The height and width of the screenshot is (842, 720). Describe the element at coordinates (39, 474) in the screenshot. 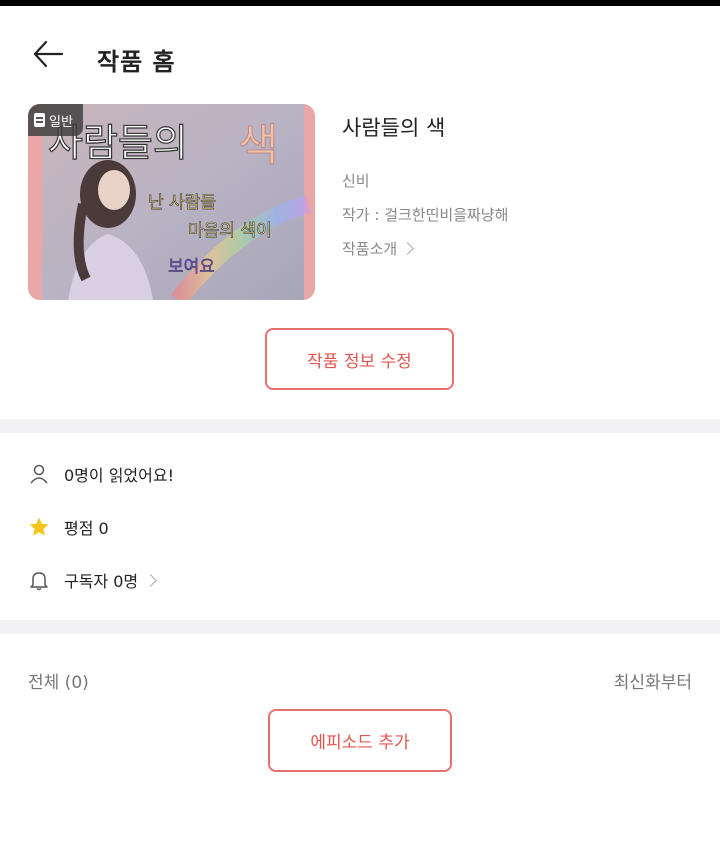

I see `person-icon` at that location.